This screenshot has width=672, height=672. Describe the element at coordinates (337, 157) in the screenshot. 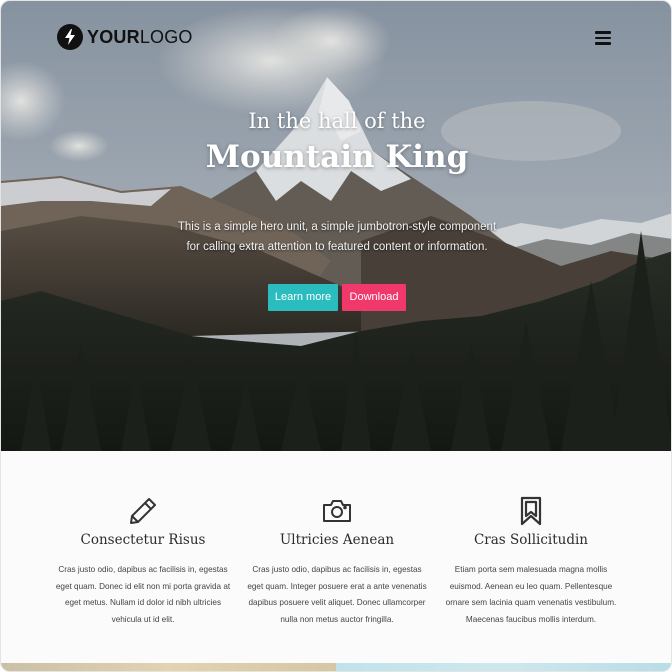

I see `hero-title-line-2: Mountain King` at that location.